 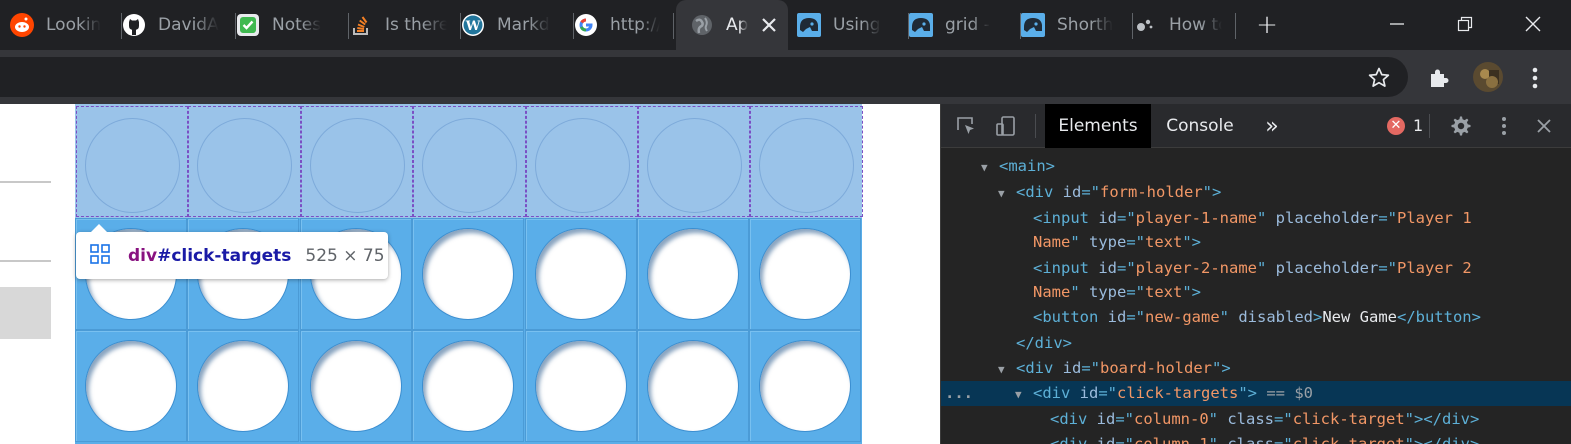 I want to click on device-toolbar-icon, so click(x=1006, y=126).